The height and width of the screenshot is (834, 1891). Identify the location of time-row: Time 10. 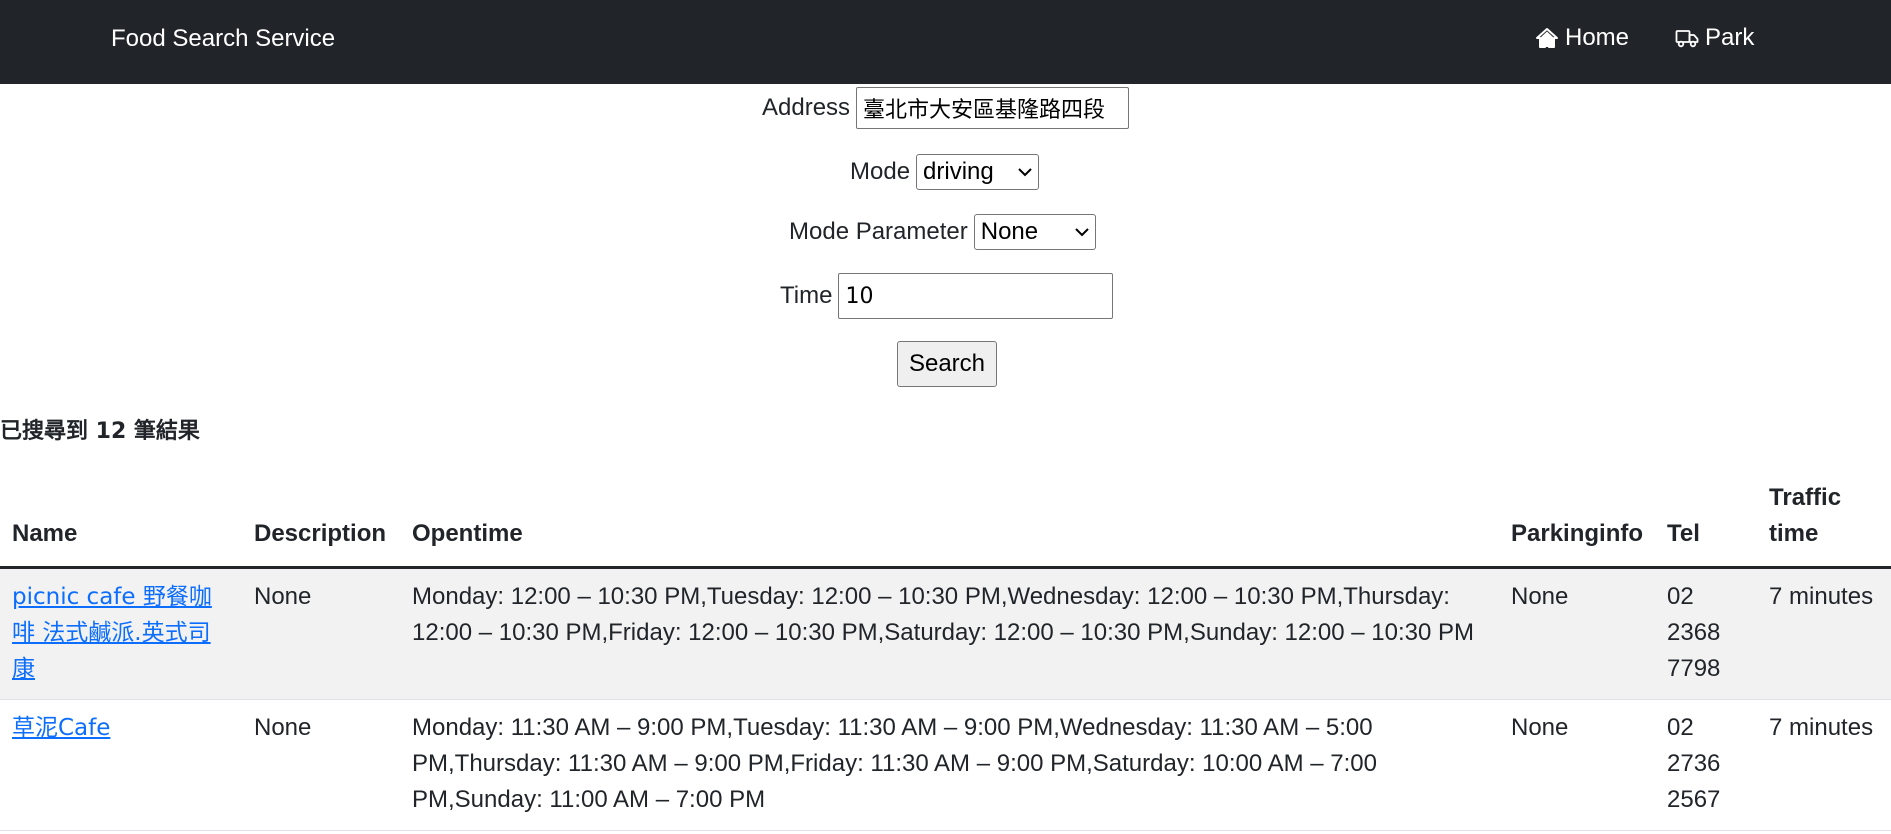
(947, 296).